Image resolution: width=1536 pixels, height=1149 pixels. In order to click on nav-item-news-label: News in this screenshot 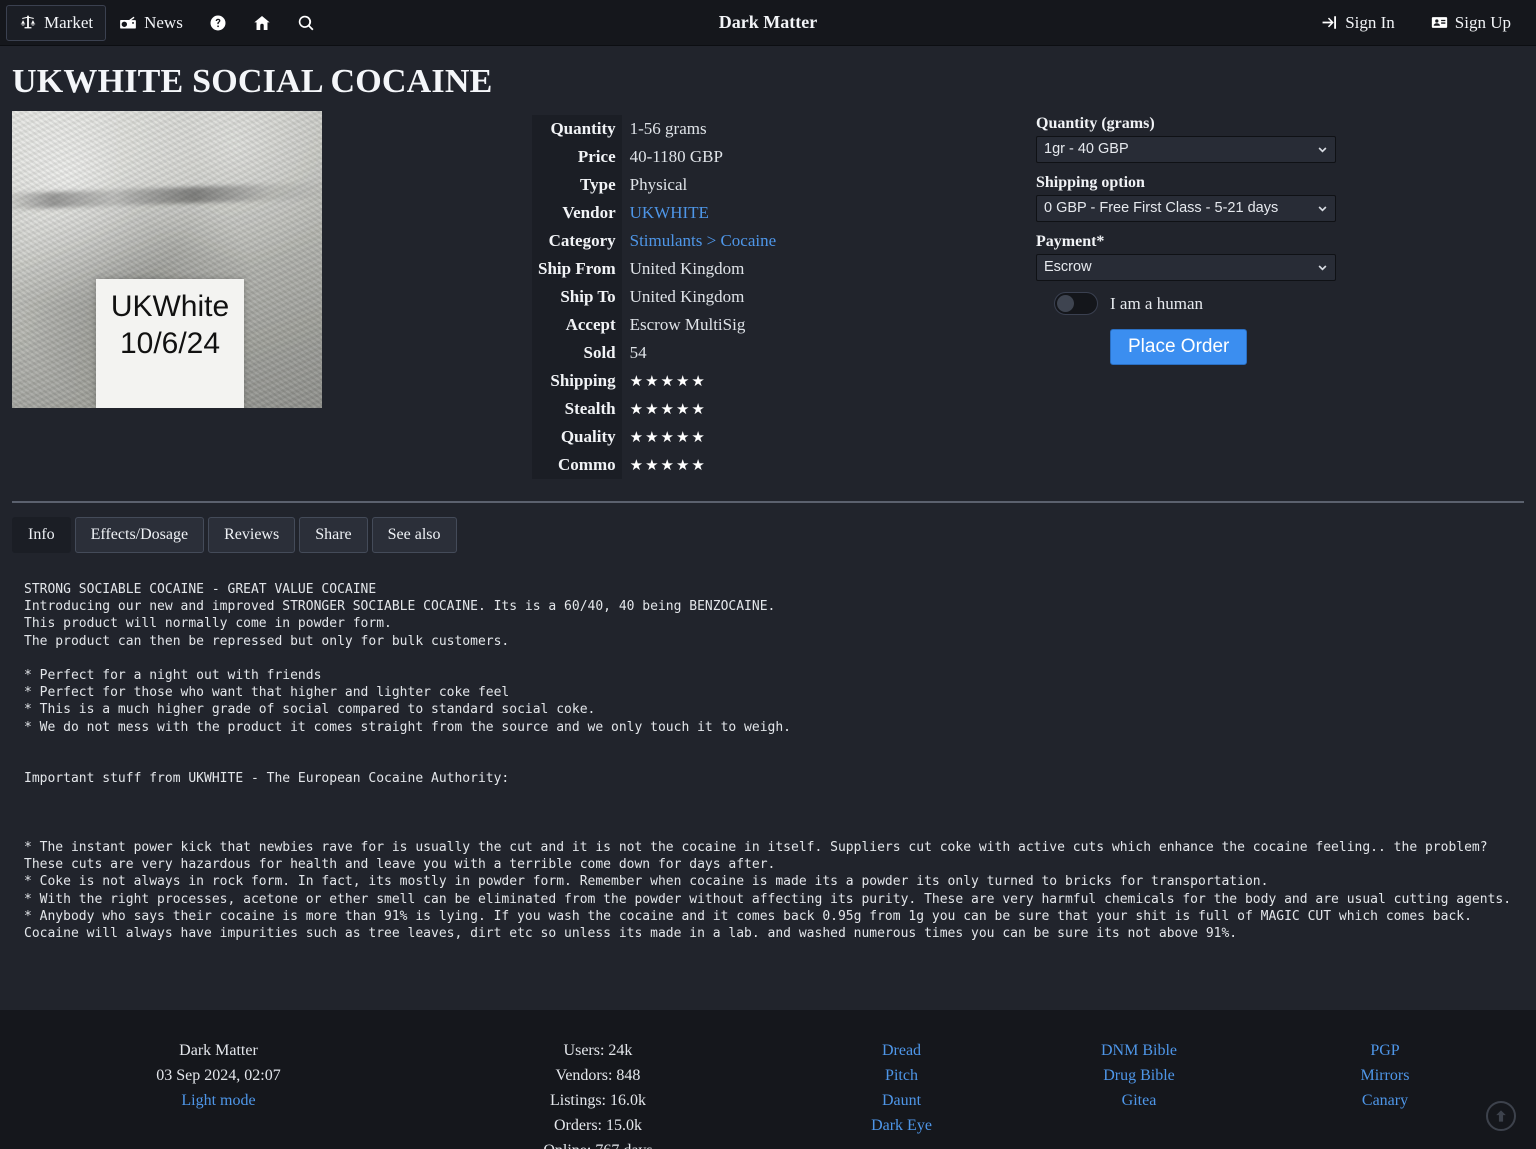, I will do `click(163, 22)`.